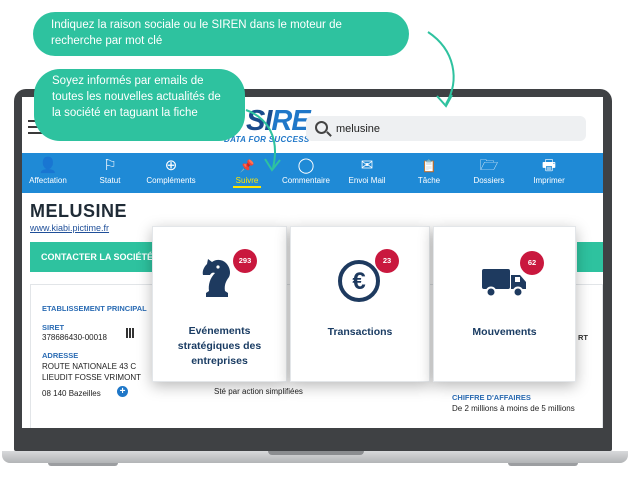  Describe the element at coordinates (260, 139) in the screenshot. I see `follow-hint-arrow` at that location.